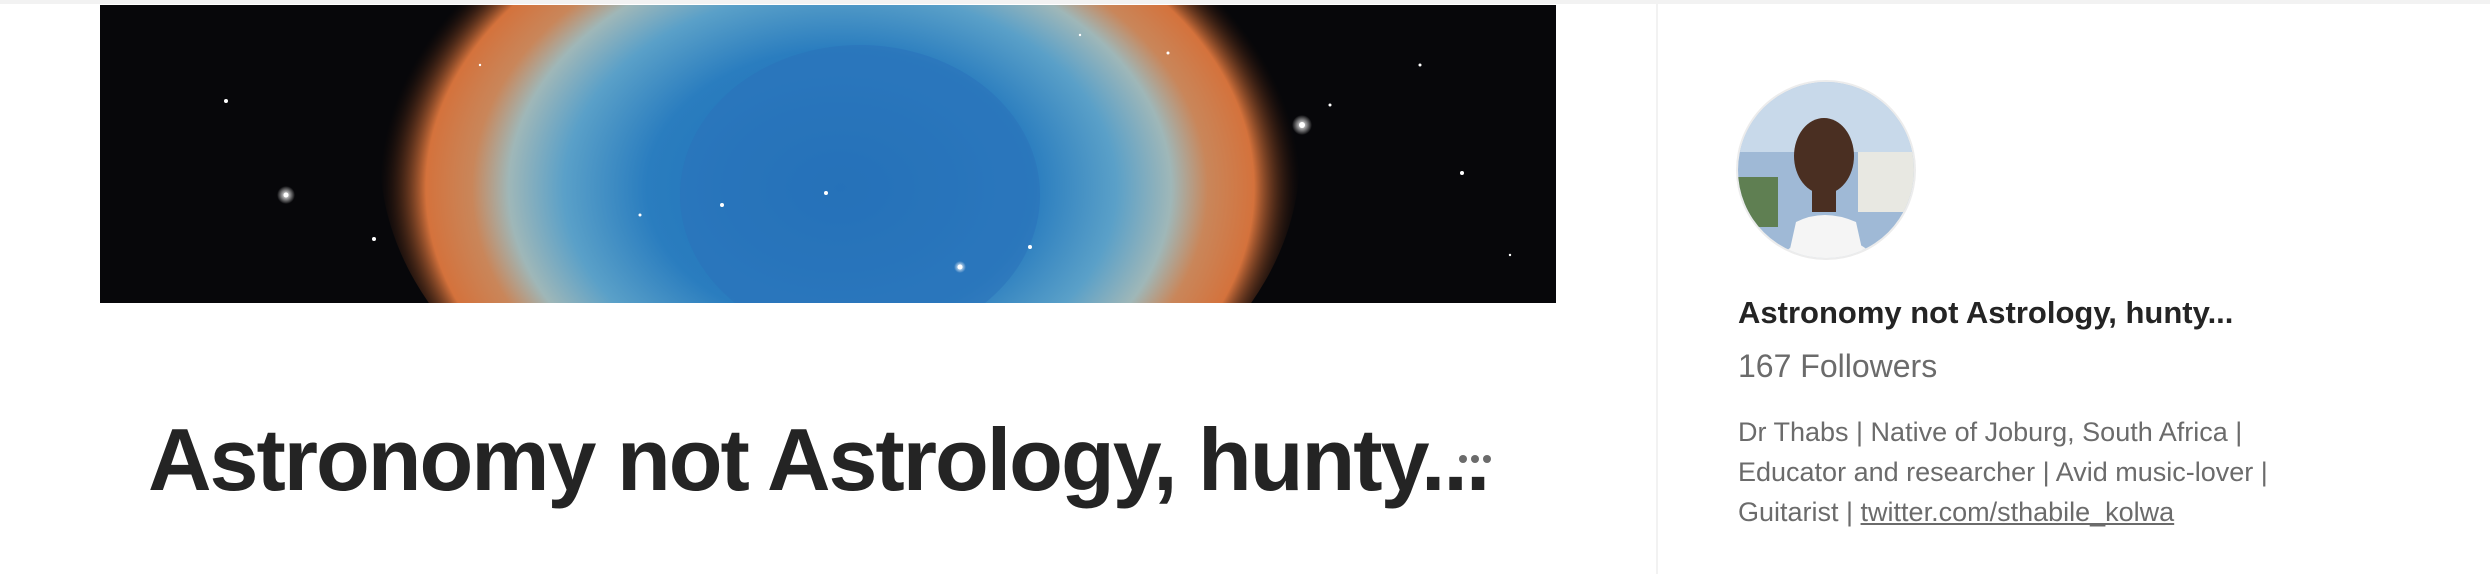  I want to click on twitter-link: twitter.com/sthabile_kolwa, so click(2018, 512).